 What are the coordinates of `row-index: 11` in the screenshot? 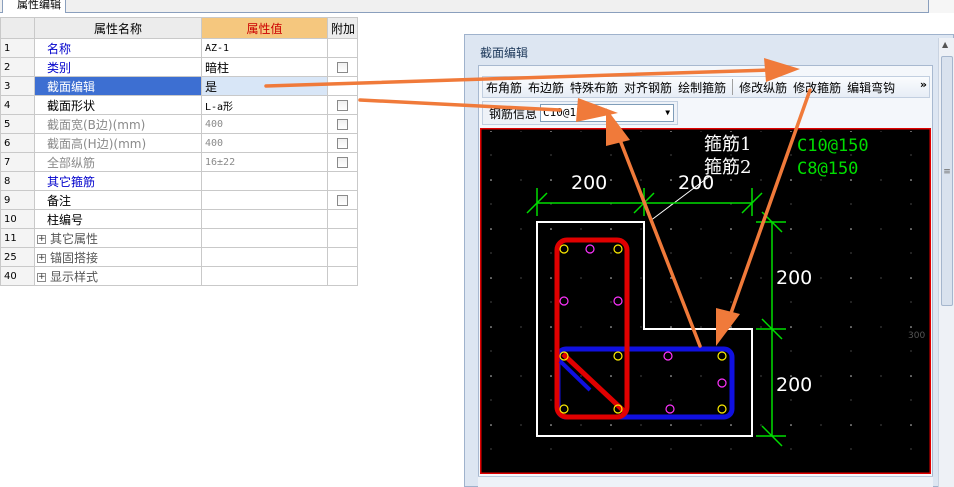 It's located at (17, 238).